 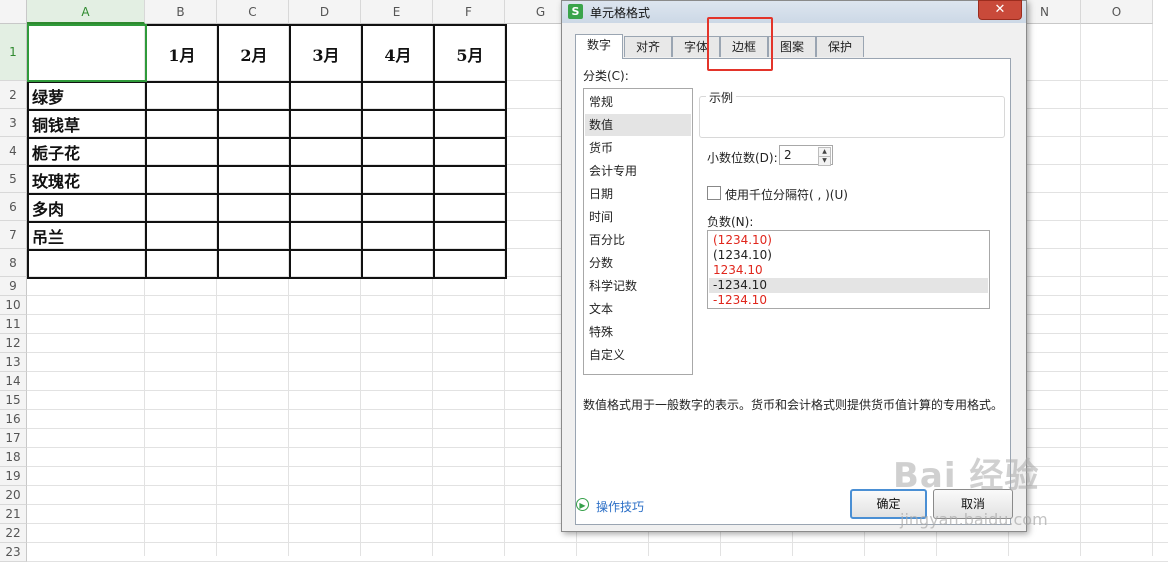 What do you see at coordinates (13, 476) in the screenshot?
I see `row-header: 19` at bounding box center [13, 476].